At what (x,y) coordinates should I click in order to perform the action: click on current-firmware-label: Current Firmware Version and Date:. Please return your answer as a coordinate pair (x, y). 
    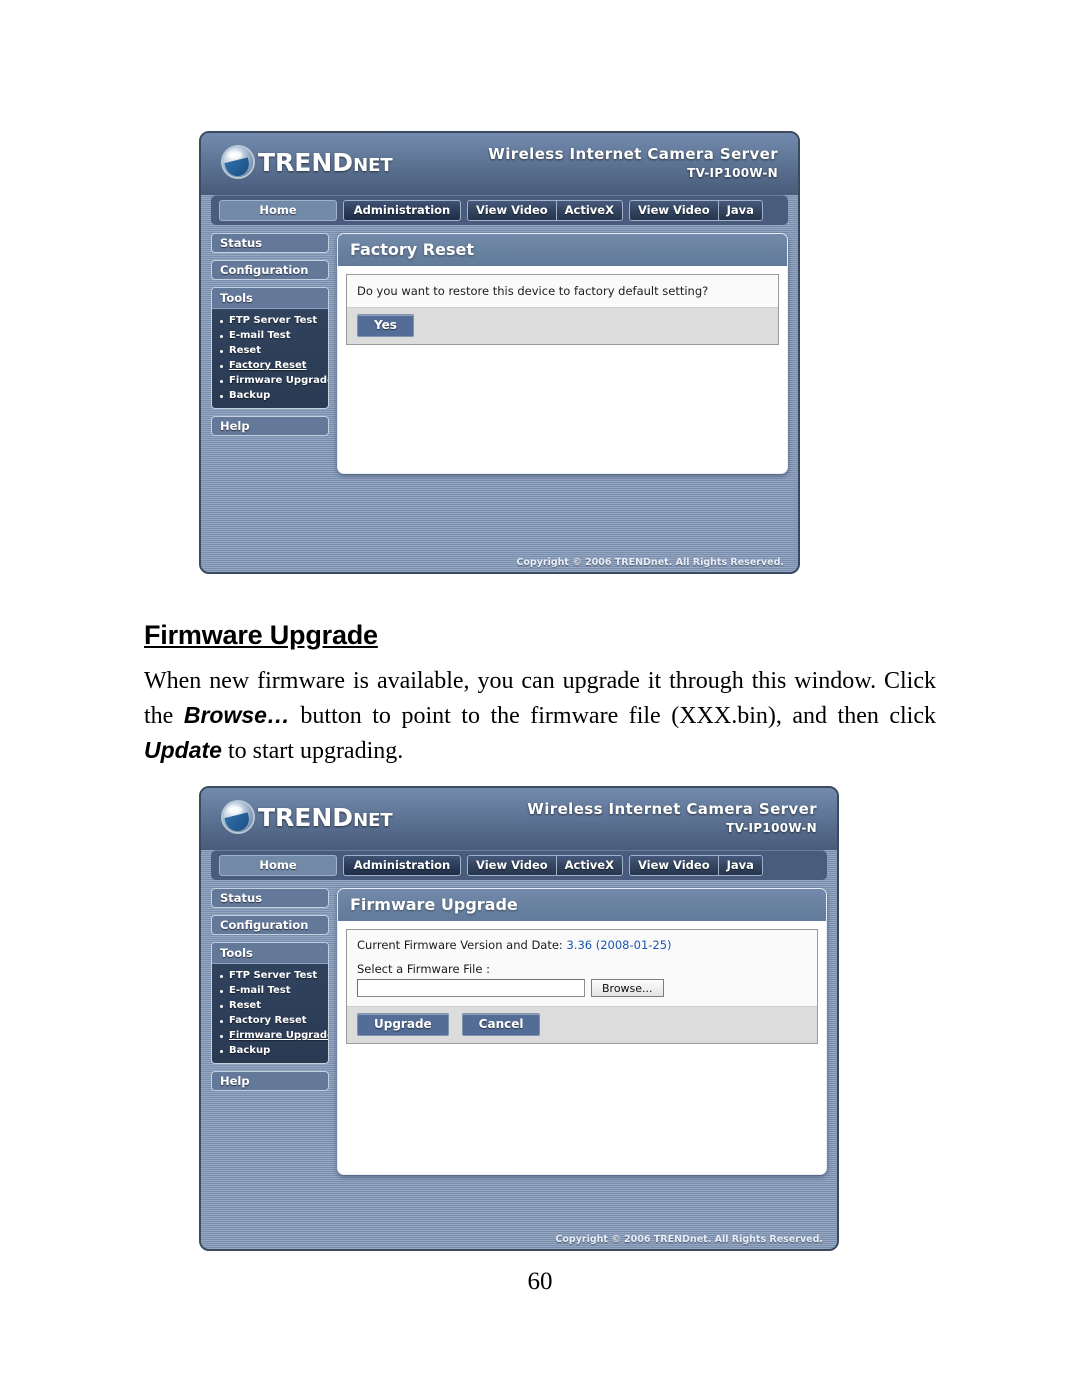
    Looking at the image, I should click on (460, 945).